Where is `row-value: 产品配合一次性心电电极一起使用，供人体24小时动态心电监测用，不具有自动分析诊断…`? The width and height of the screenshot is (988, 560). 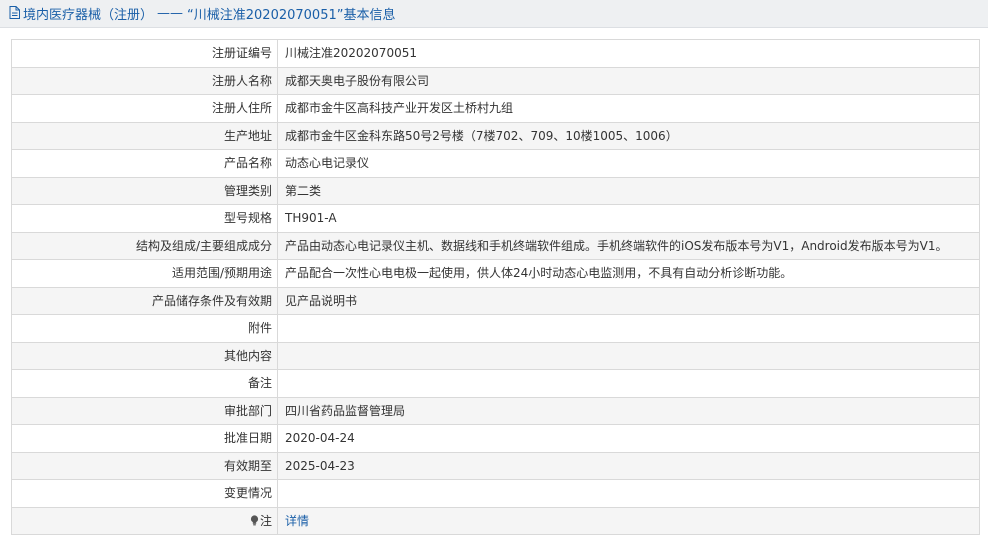
row-value: 产品配合一次性心电电极一起使用，供人体24小时动态心电监测用，不具有自动分析诊断… is located at coordinates (628, 273).